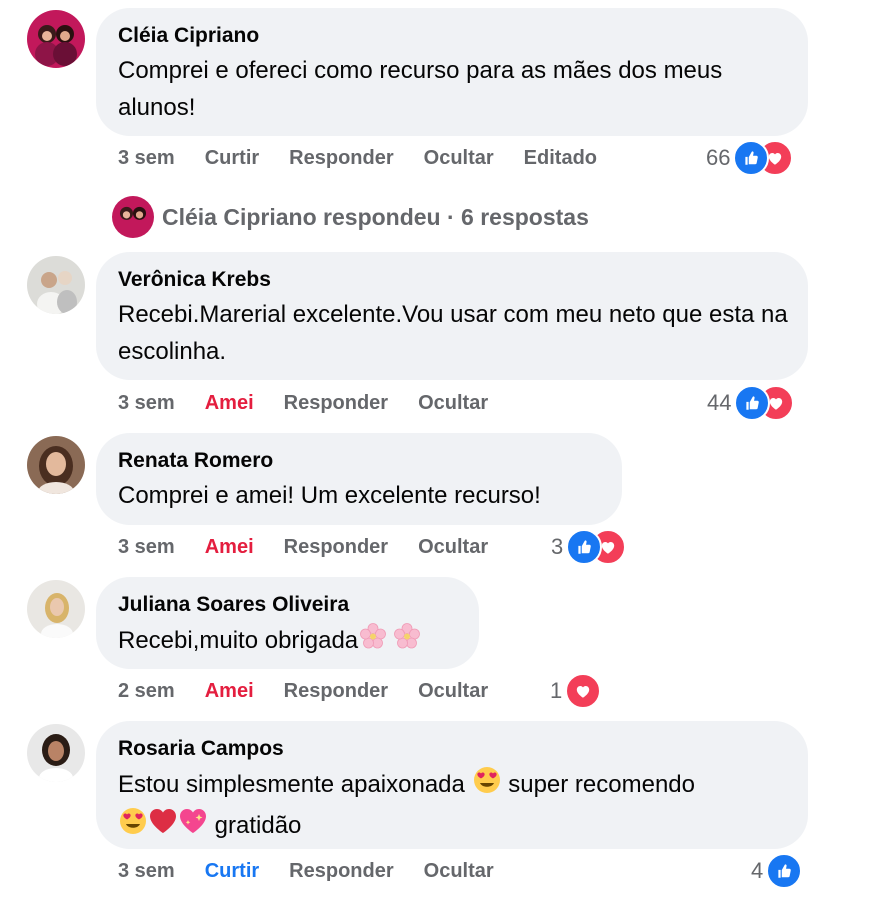 The height and width of the screenshot is (899, 890). What do you see at coordinates (358, 461) in the screenshot?
I see `comment-author: Renata Romero` at bounding box center [358, 461].